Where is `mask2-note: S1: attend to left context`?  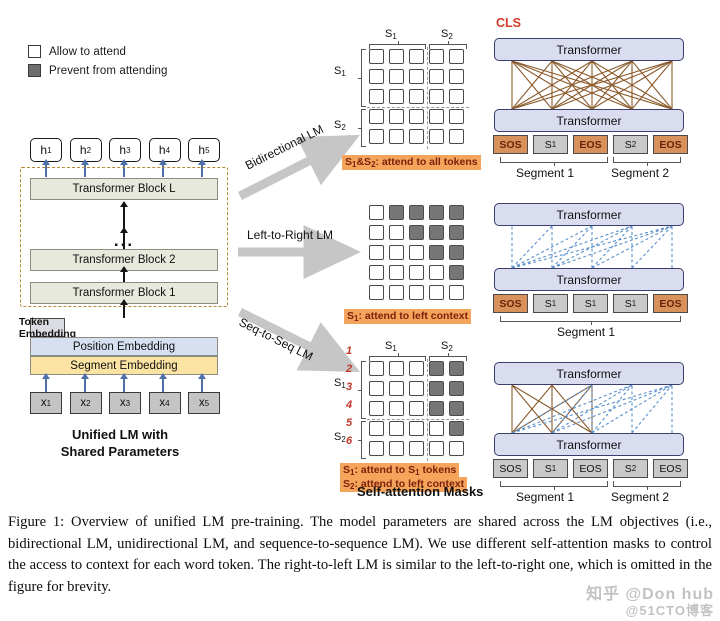
mask2-note: S1: attend to left context is located at coordinates (408, 316).